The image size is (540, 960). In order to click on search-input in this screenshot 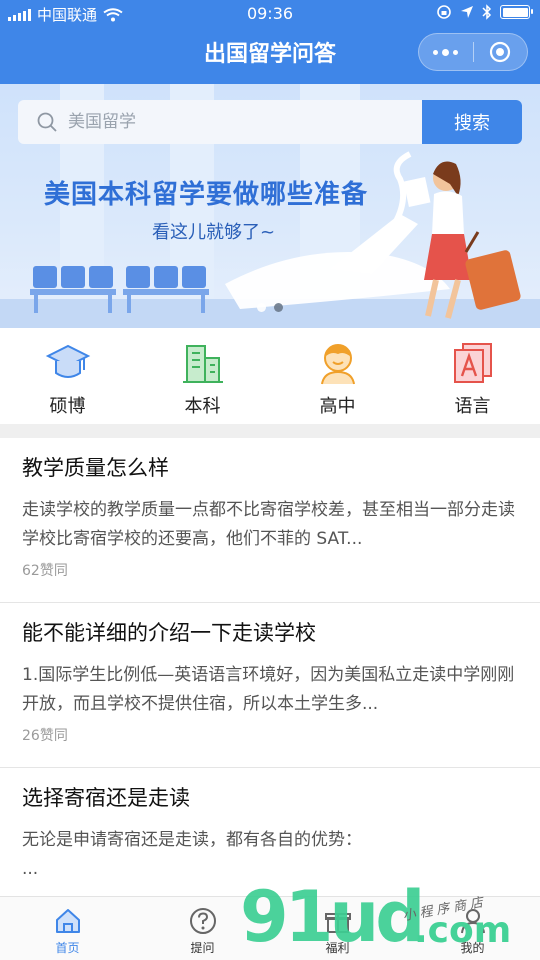, I will do `click(218, 122)`.